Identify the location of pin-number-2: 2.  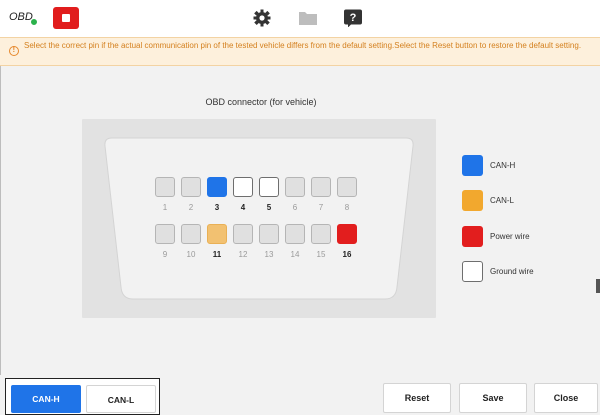
(191, 207).